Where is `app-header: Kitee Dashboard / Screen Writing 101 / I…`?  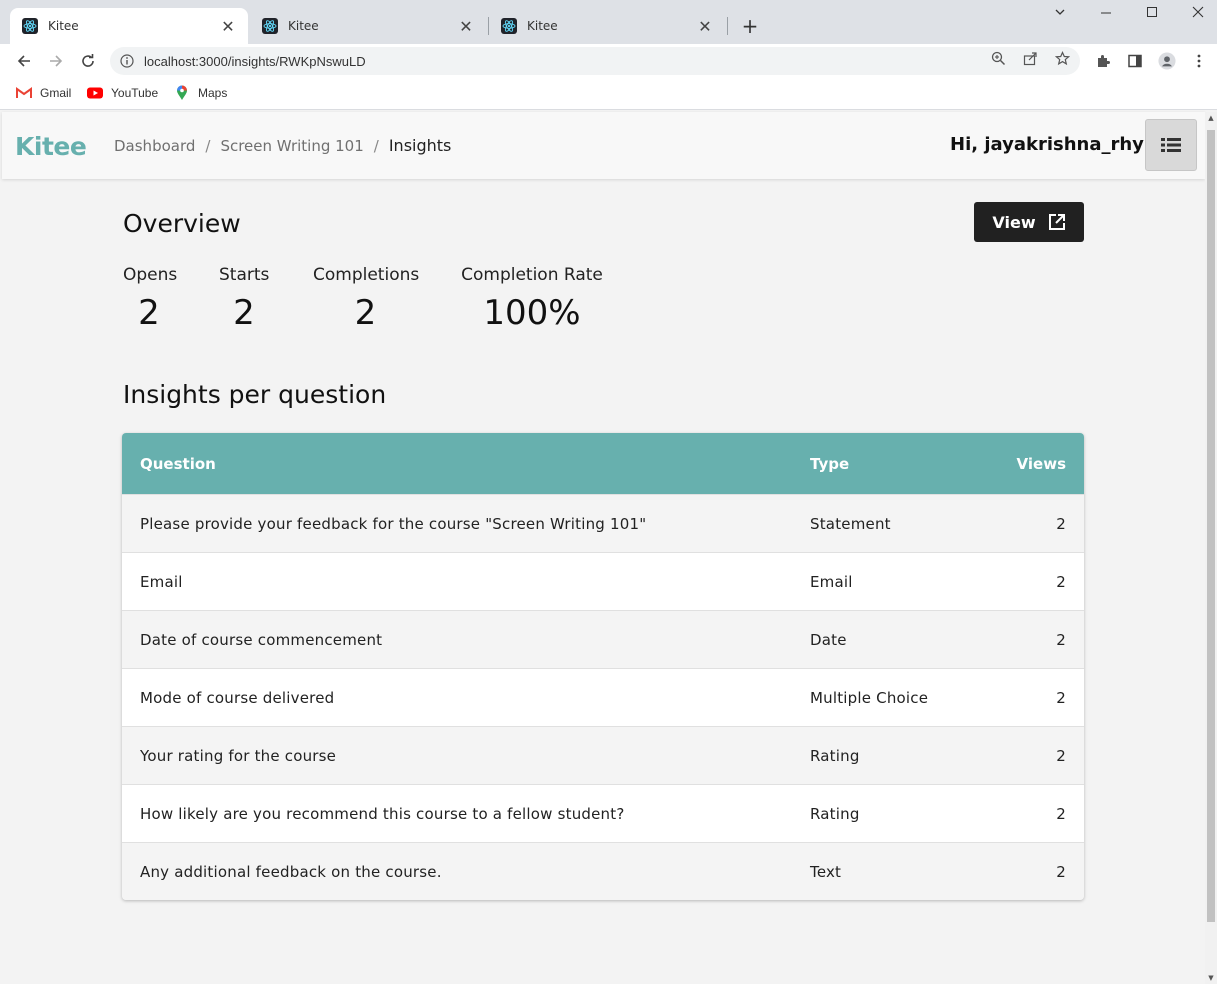
app-header: Kitee Dashboard / Screen Writing 101 / I… is located at coordinates (603, 145).